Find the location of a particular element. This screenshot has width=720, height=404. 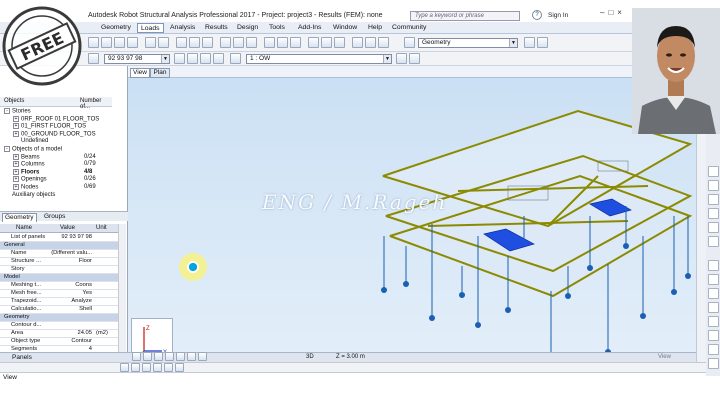

property-row: Meshing t... Coons is located at coordinates (59, 286).